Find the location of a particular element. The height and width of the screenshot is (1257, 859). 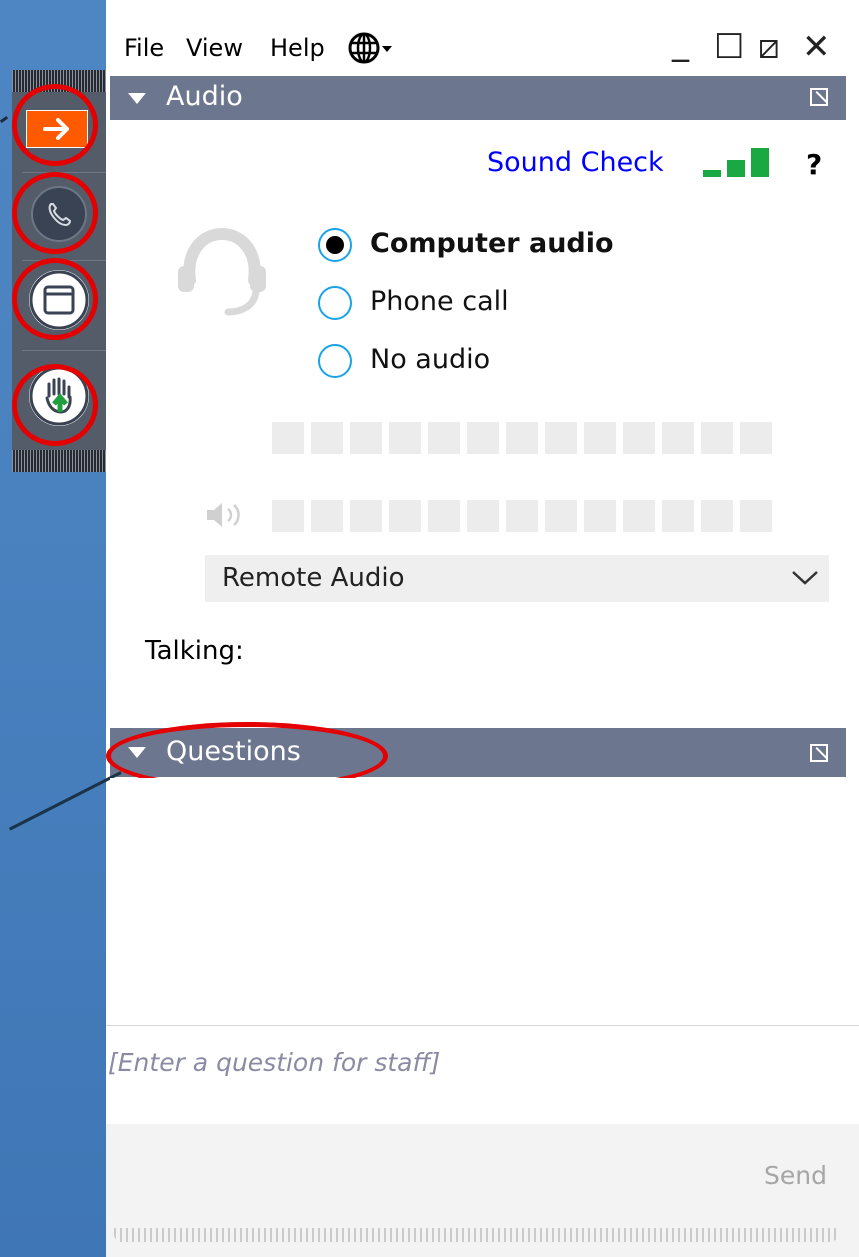

audio-device-select: Remote Audio is located at coordinates (517, 578).